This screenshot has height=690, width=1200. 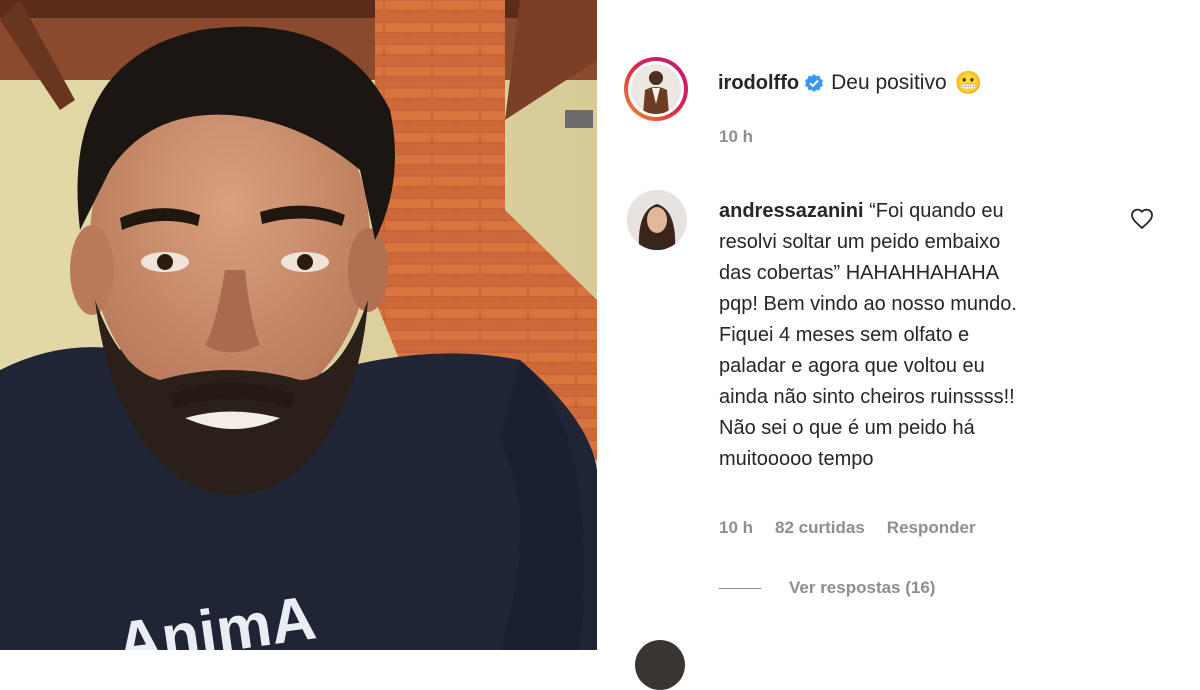 I want to click on comment-like-button, so click(x=1142, y=219).